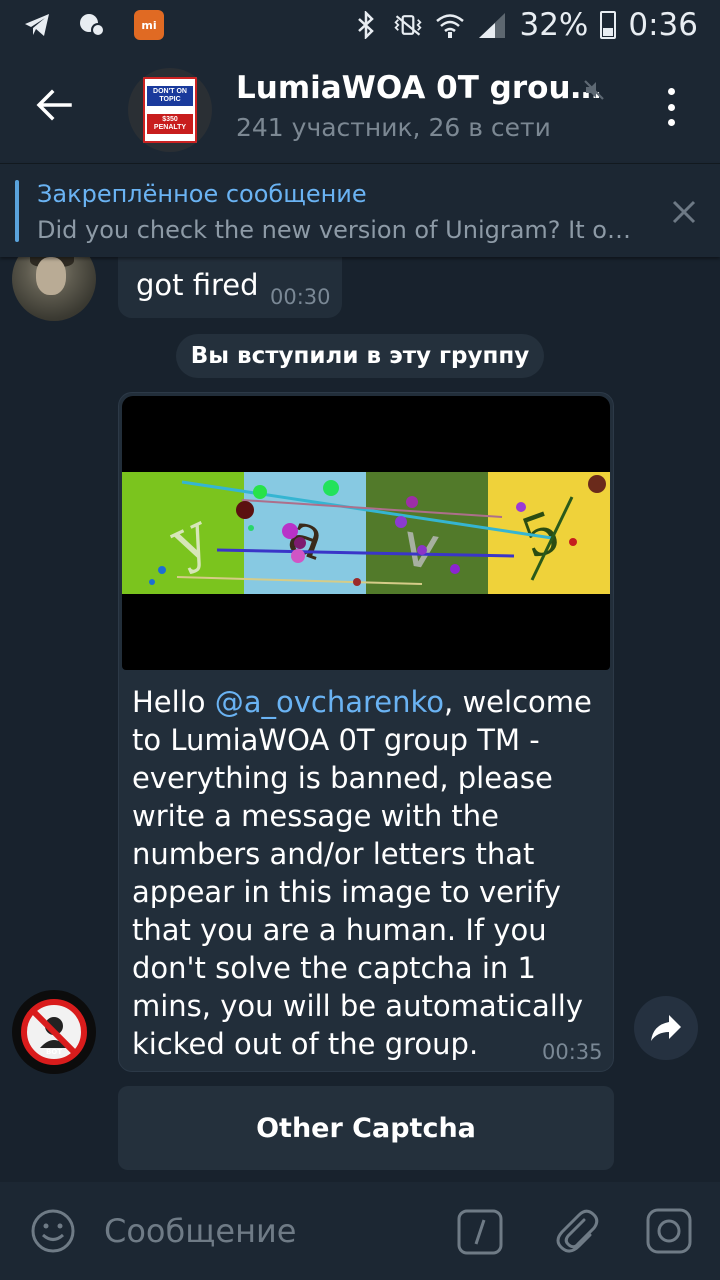 Image resolution: width=720 pixels, height=1280 pixels. What do you see at coordinates (329, 702) in the screenshot?
I see `user-mention-link: @a_ovcharenko` at bounding box center [329, 702].